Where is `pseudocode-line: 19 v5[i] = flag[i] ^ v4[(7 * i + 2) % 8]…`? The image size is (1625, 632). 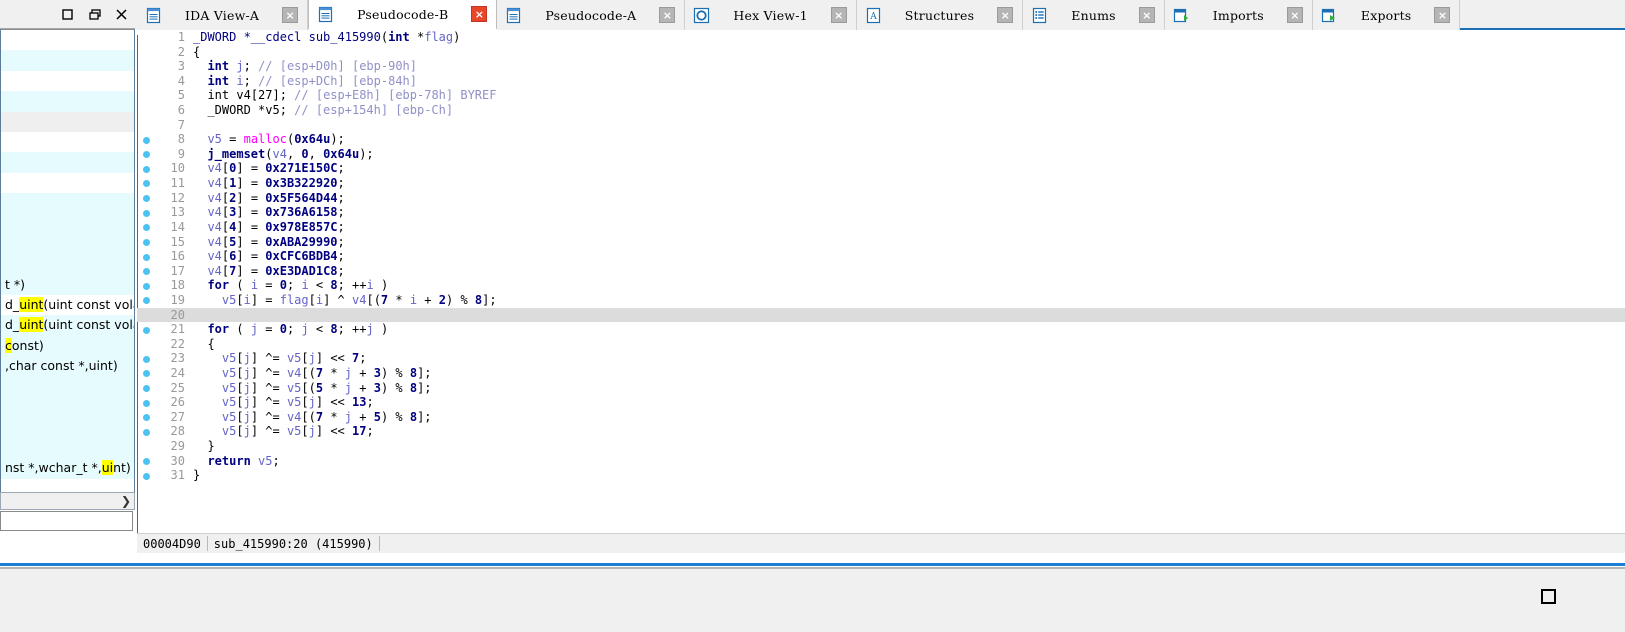
pseudocode-line: 19 v5[i] = flag[i] ^ v4[(7 * i + 2) % 8]… is located at coordinates (881, 300).